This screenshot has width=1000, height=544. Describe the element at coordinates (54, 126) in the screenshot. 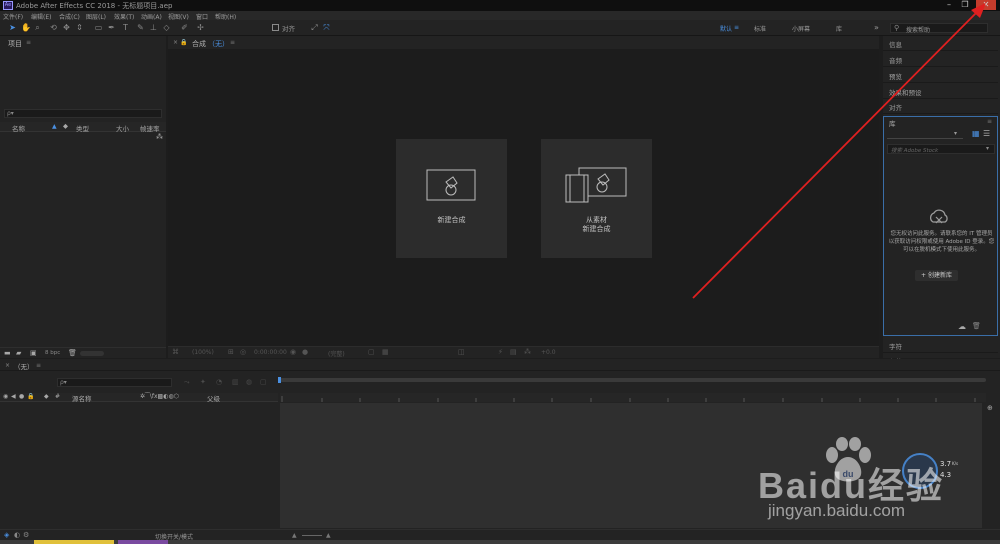

I see `sort-ascending-icon: ▲` at that location.